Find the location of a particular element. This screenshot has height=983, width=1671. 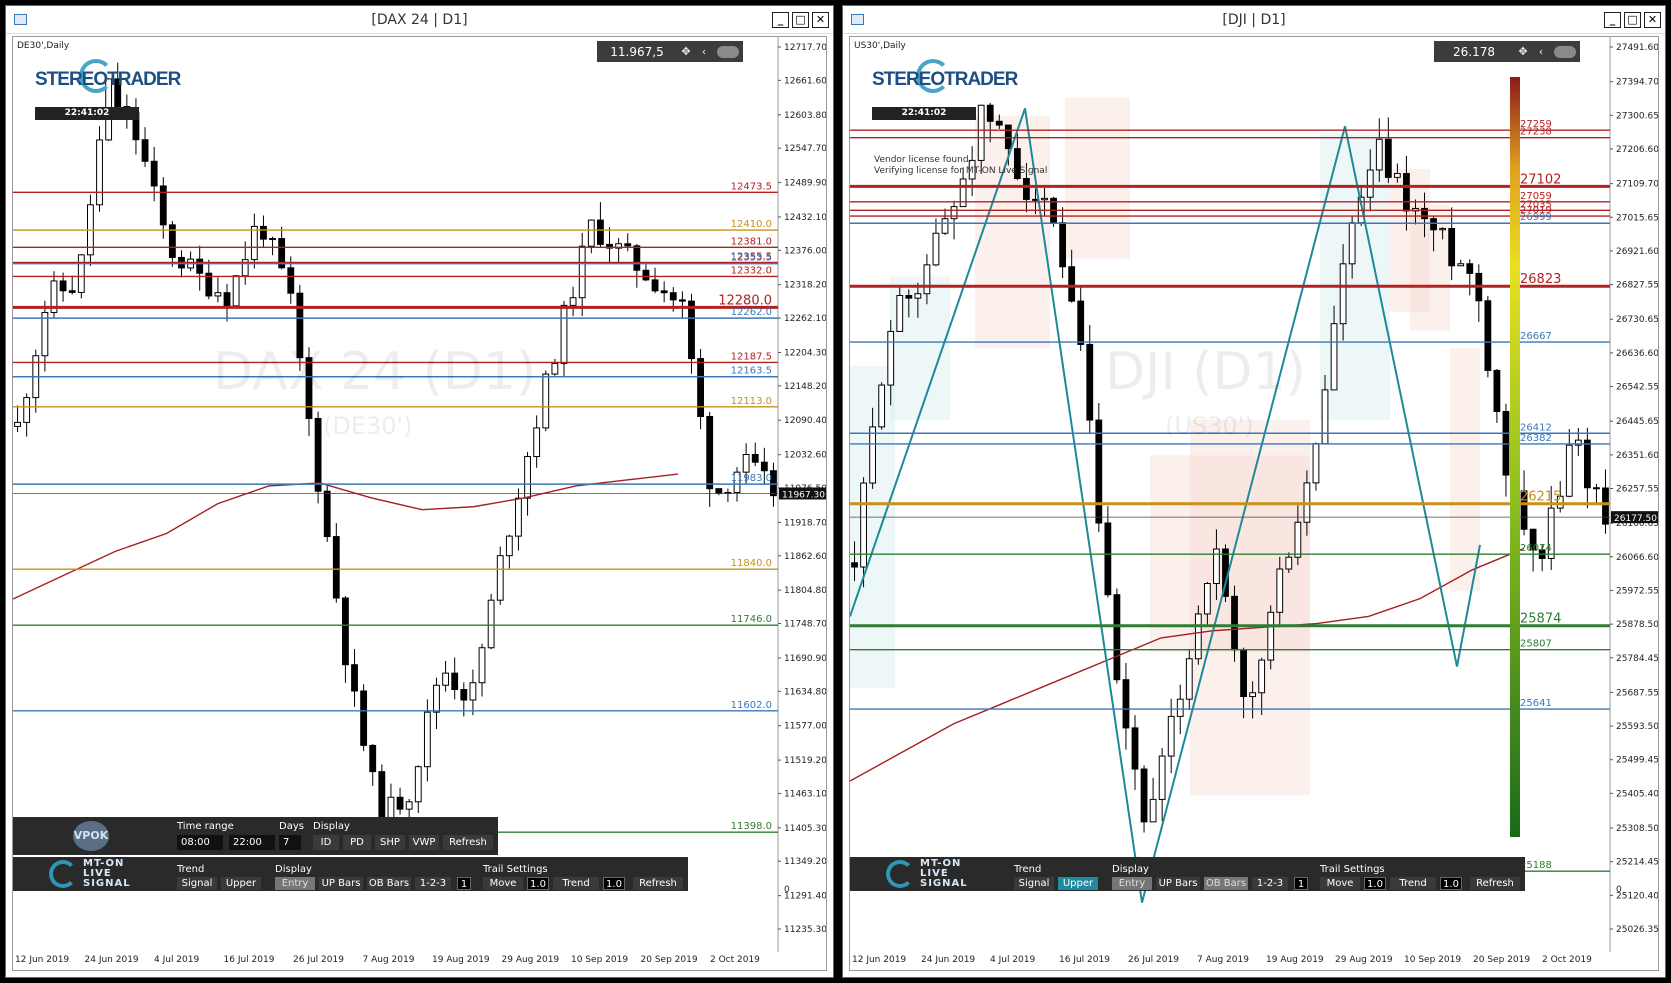

window-icon is located at coordinates (857, 19).